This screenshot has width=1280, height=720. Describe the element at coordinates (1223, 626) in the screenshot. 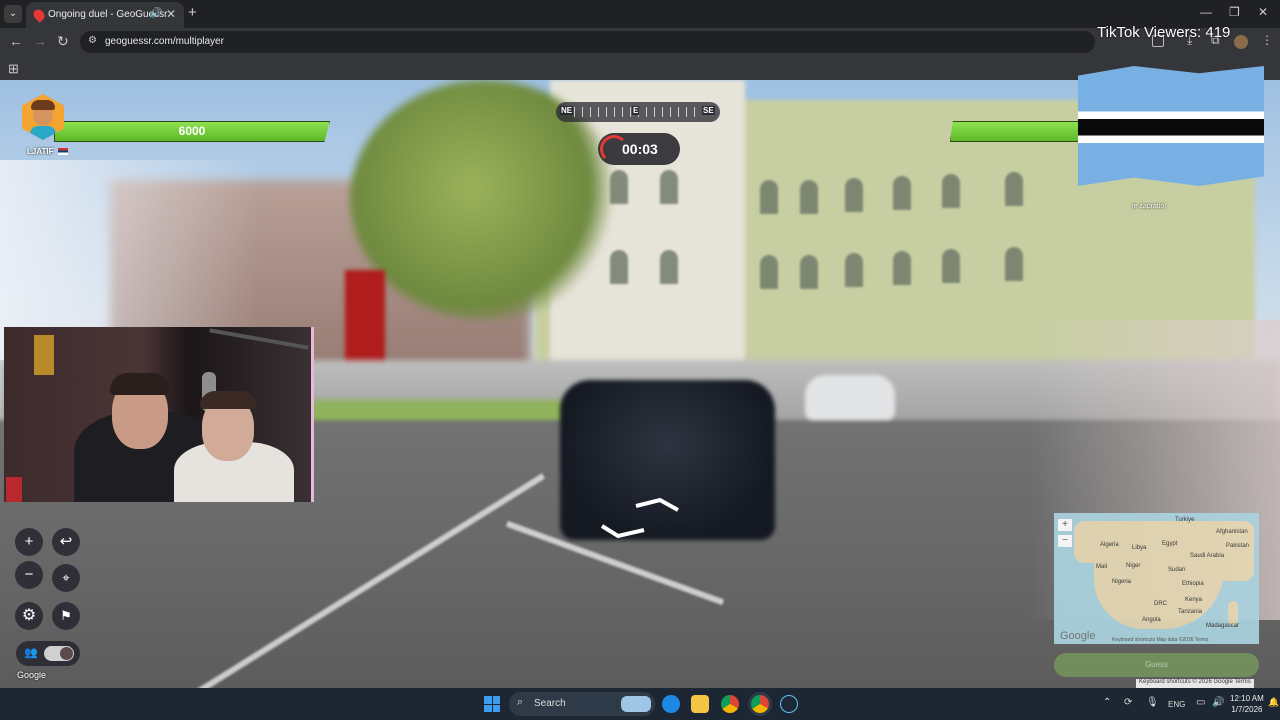

I see `map-label: Madagascar` at that location.